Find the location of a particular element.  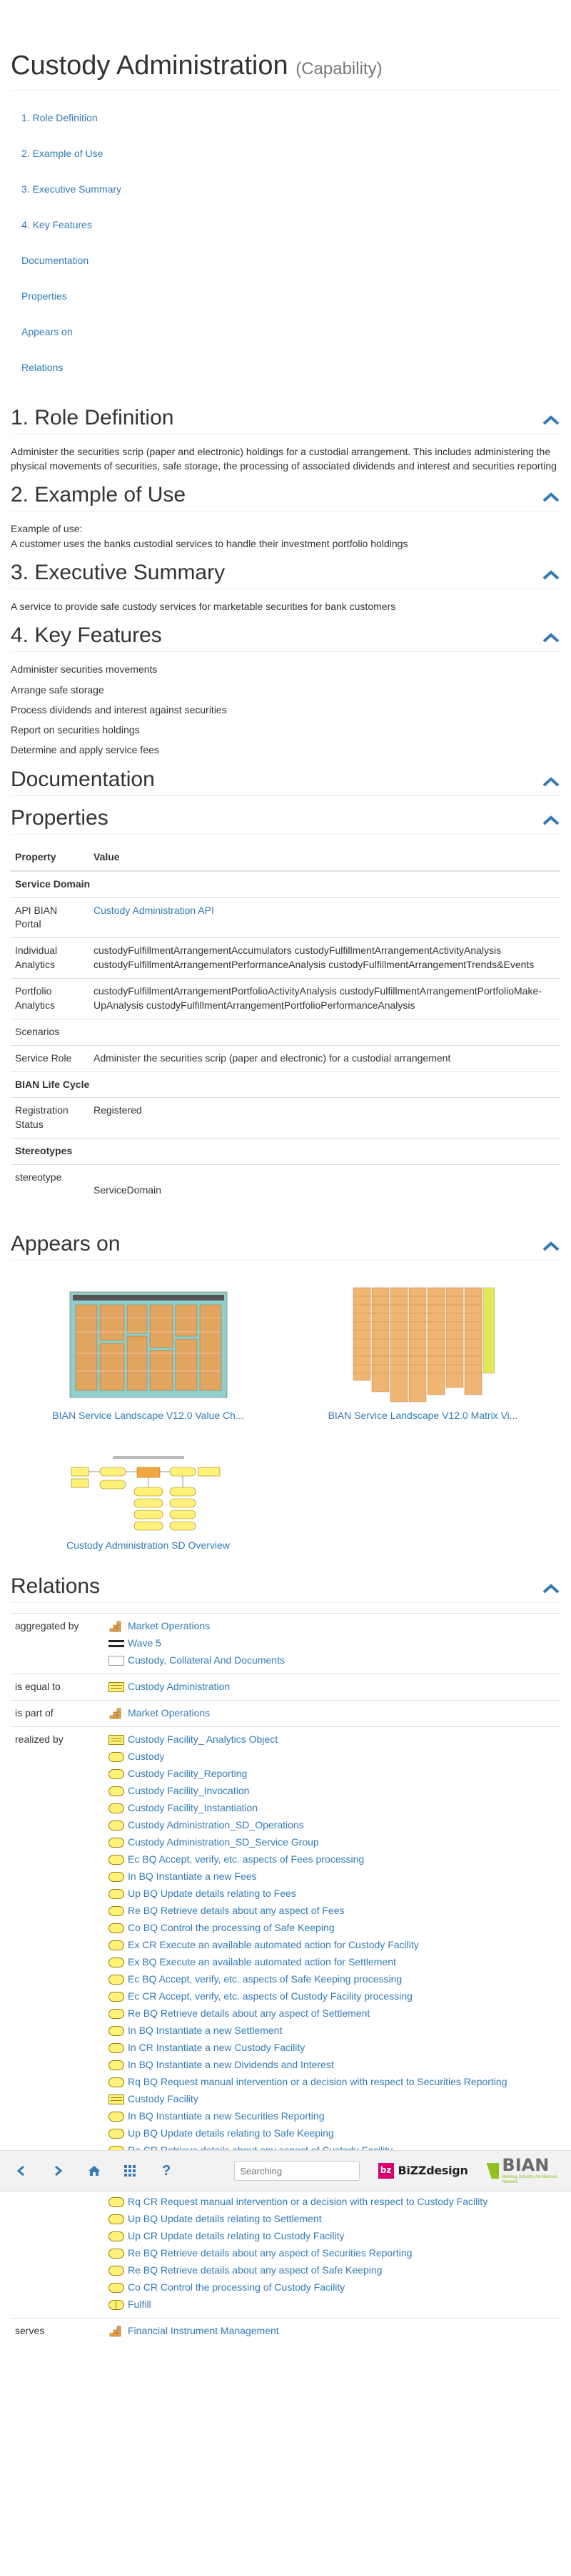

relation-link: Custody Administration_SD_Service Group is located at coordinates (223, 1843).